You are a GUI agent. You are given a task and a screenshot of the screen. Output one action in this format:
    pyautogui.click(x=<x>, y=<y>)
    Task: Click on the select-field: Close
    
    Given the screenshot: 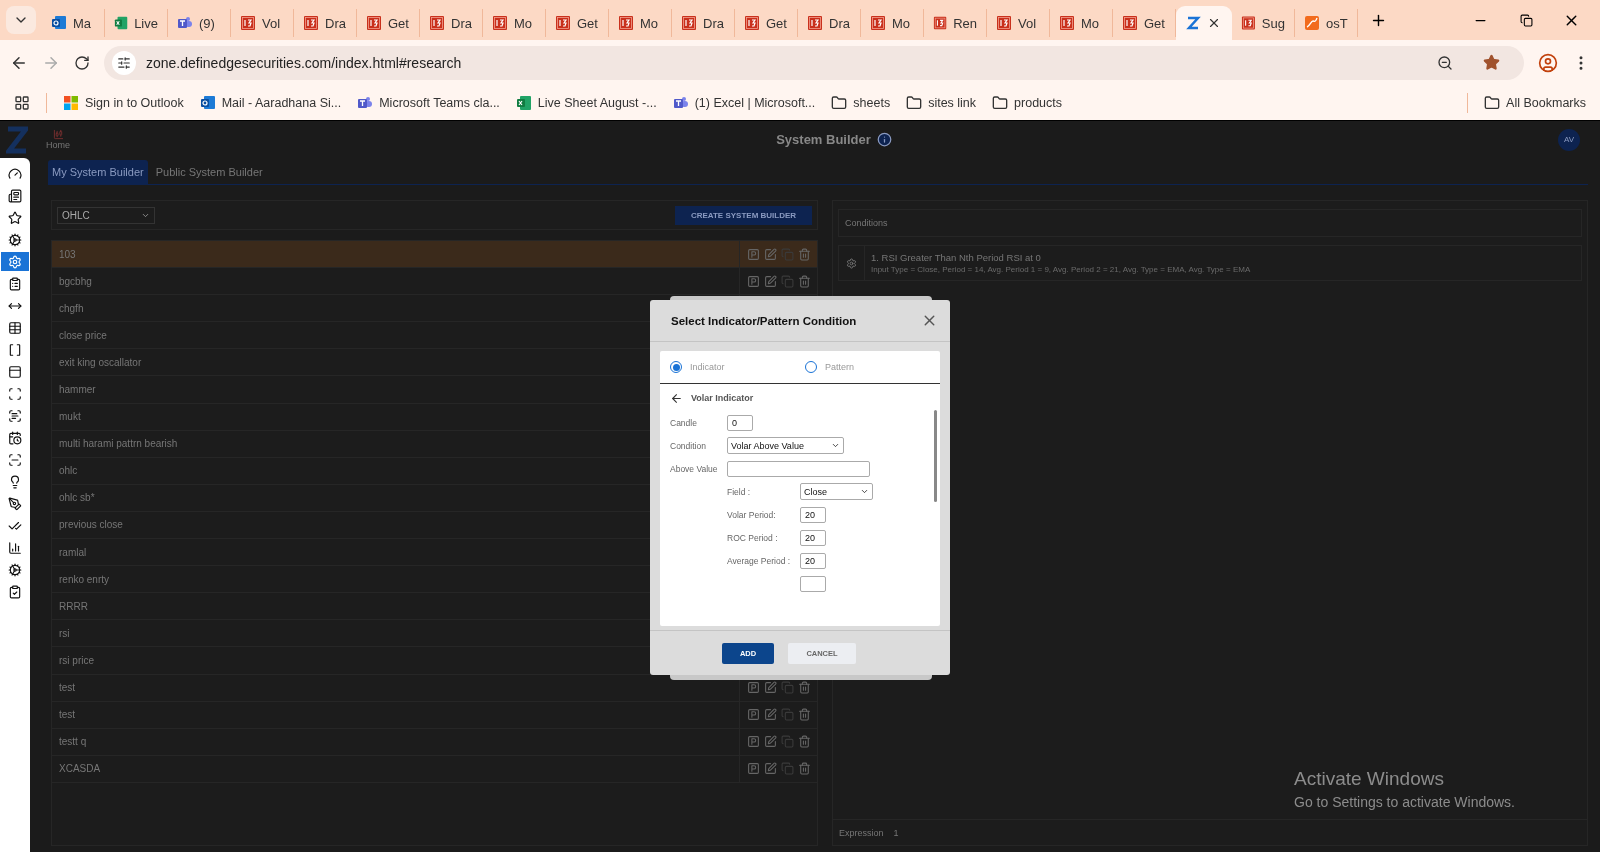 What is the action you would take?
    pyautogui.click(x=836, y=491)
    